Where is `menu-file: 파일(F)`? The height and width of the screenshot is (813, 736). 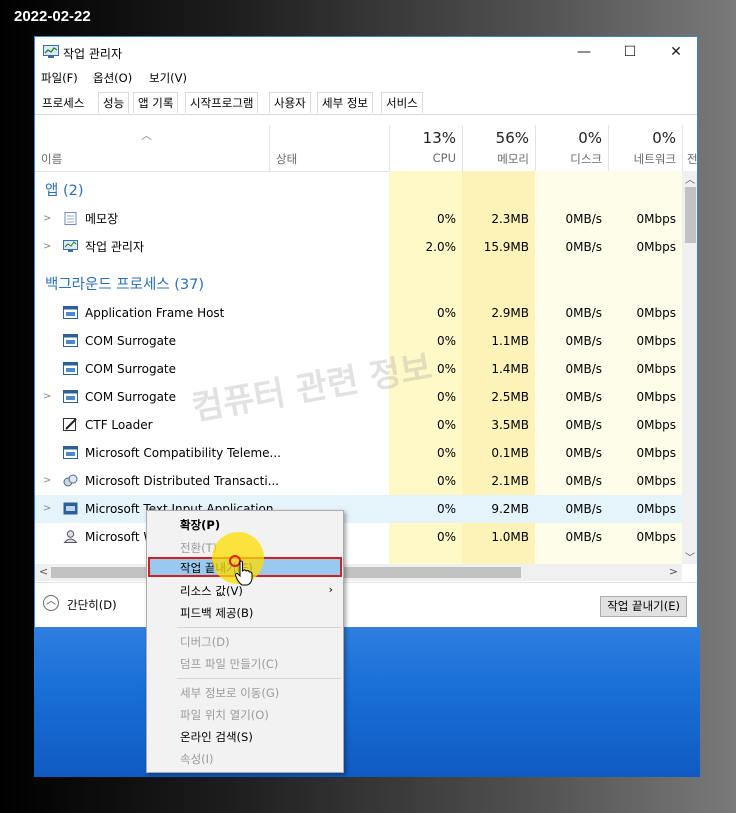
menu-file: 파일(F) is located at coordinates (59, 78).